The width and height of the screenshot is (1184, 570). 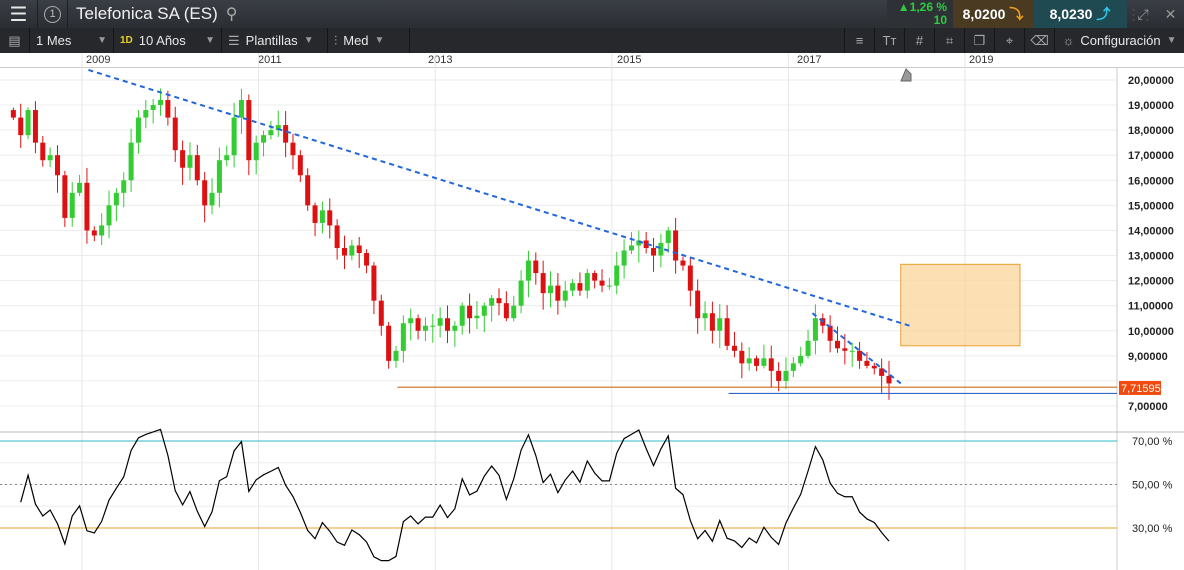 What do you see at coordinates (981, 60) in the screenshot?
I see `time-tick: 2019` at bounding box center [981, 60].